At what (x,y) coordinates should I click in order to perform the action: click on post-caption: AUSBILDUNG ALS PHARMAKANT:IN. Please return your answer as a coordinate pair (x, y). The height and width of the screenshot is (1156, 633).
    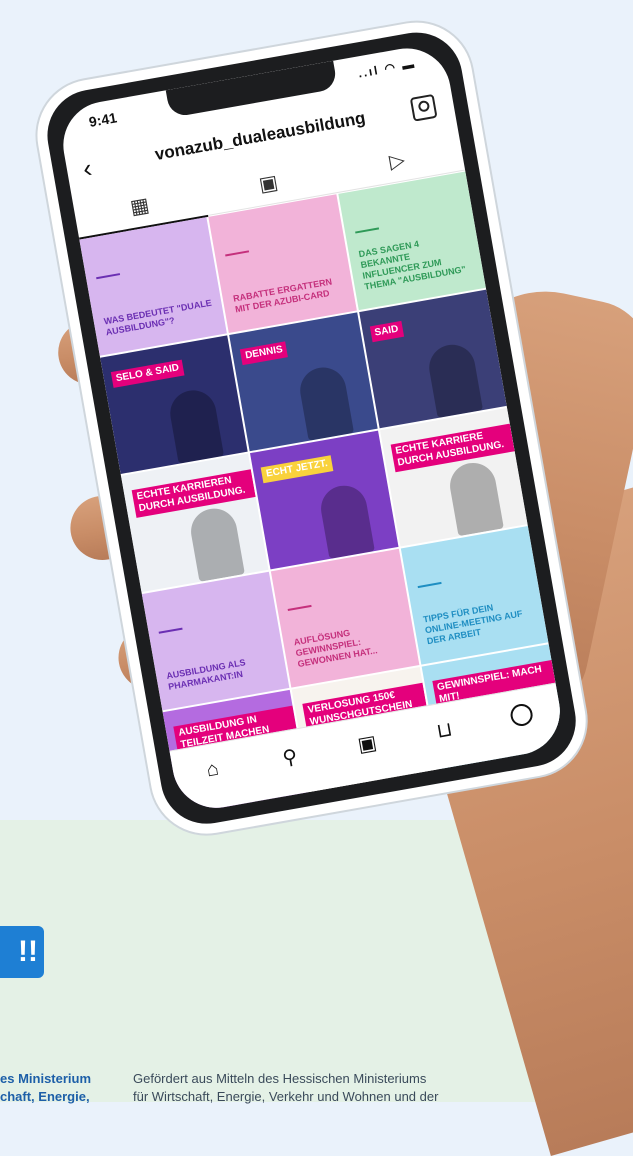
    Looking at the image, I should click on (206, 674).